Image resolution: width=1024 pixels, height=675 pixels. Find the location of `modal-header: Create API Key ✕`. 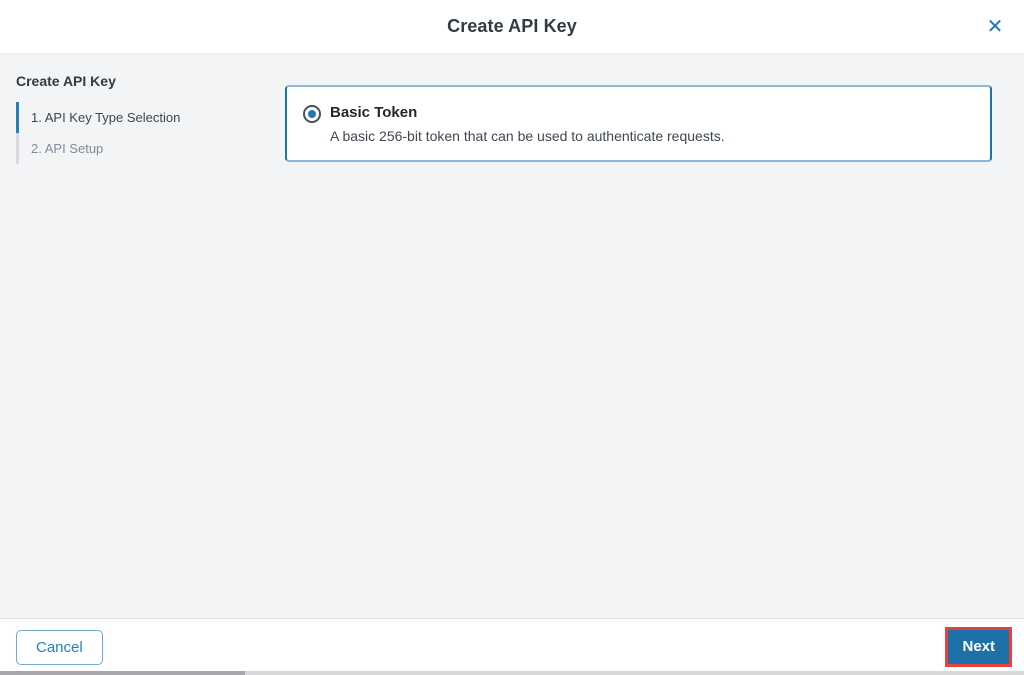

modal-header: Create API Key ✕ is located at coordinates (512, 27).